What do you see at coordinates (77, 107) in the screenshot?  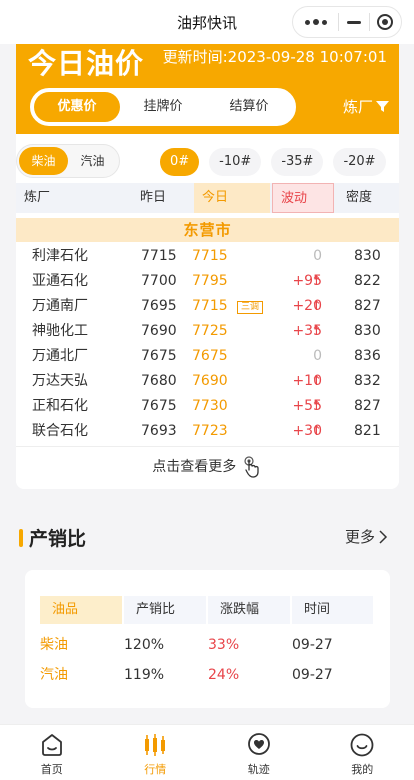 I see `tab-discount-price: 优惠价` at bounding box center [77, 107].